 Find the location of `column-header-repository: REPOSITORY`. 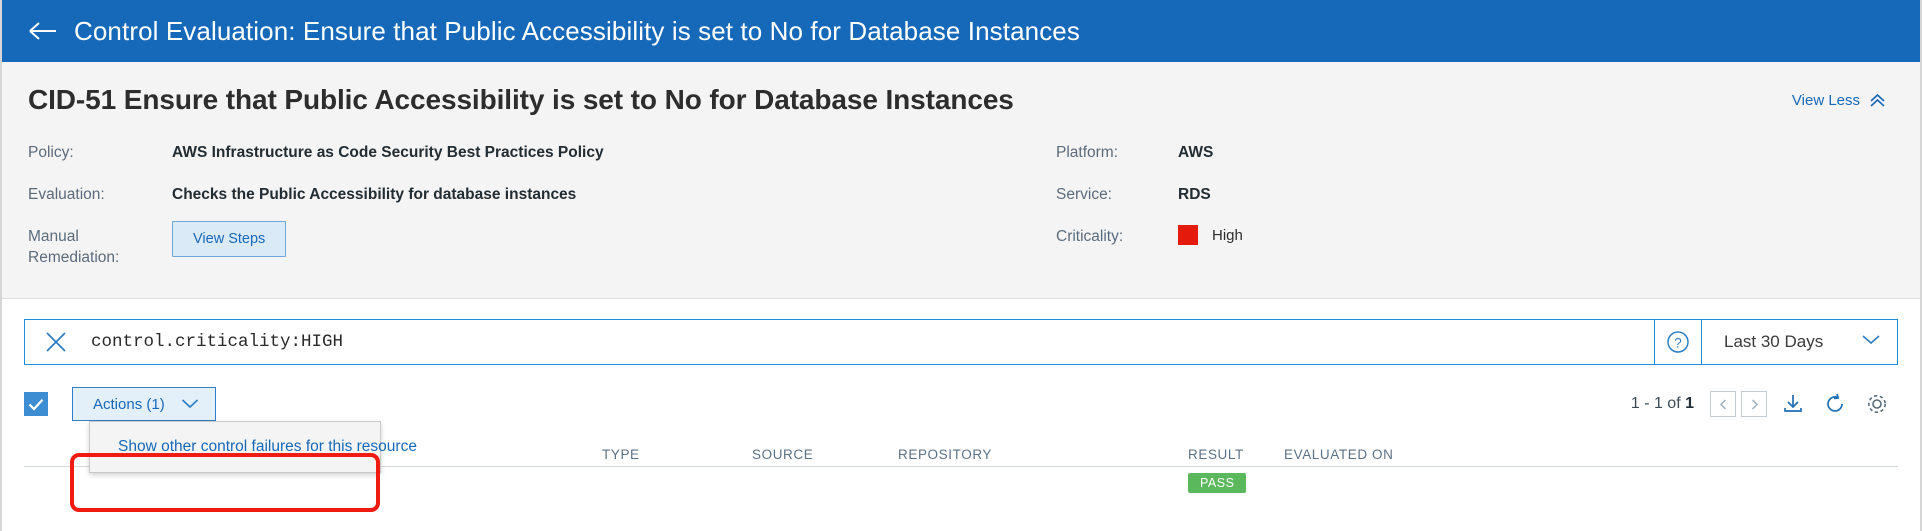

column-header-repository: REPOSITORY is located at coordinates (945, 454).